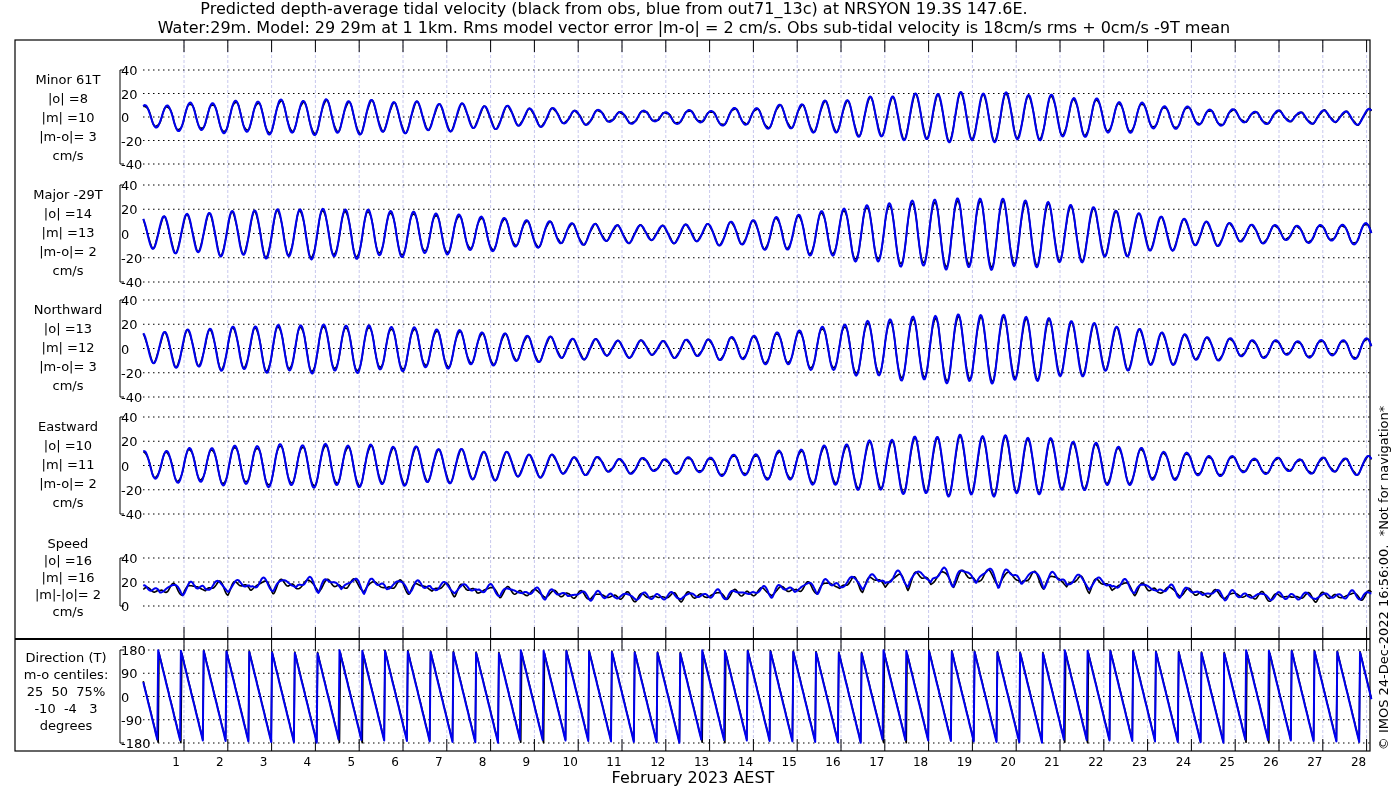 The width and height of the screenshot is (1400, 800). Describe the element at coordinates (66, 725) in the screenshot. I see `panel-label: degrees` at that location.